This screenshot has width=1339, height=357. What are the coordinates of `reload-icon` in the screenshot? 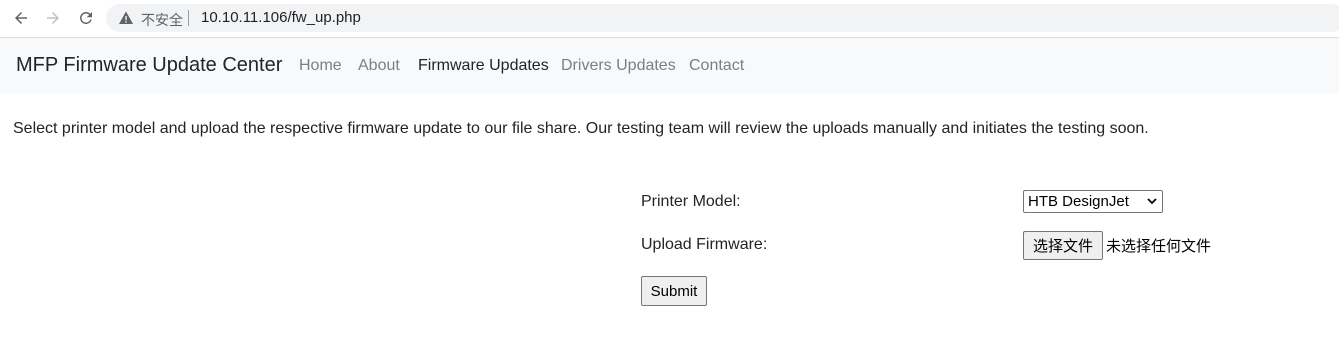 It's located at (86, 18).